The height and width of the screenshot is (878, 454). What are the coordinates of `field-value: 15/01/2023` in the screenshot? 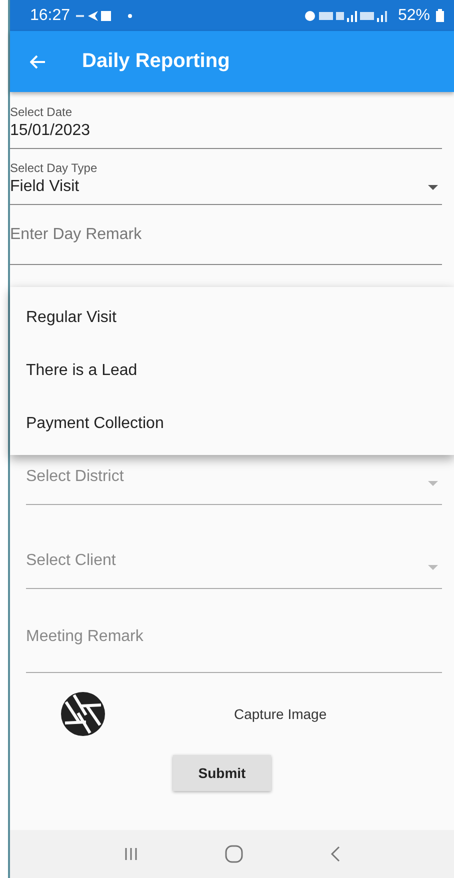 It's located at (50, 131).